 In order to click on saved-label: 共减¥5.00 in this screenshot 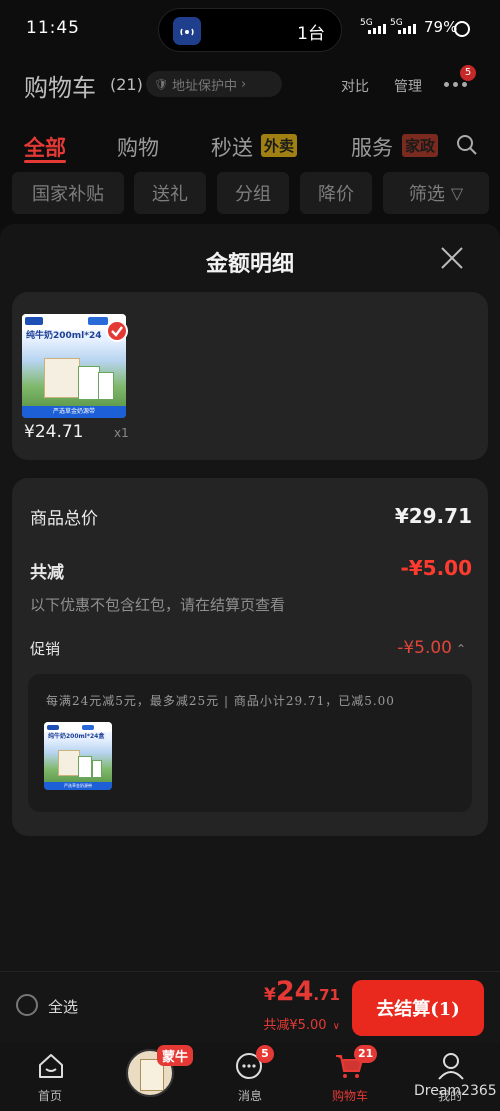, I will do `click(295, 1025)`.